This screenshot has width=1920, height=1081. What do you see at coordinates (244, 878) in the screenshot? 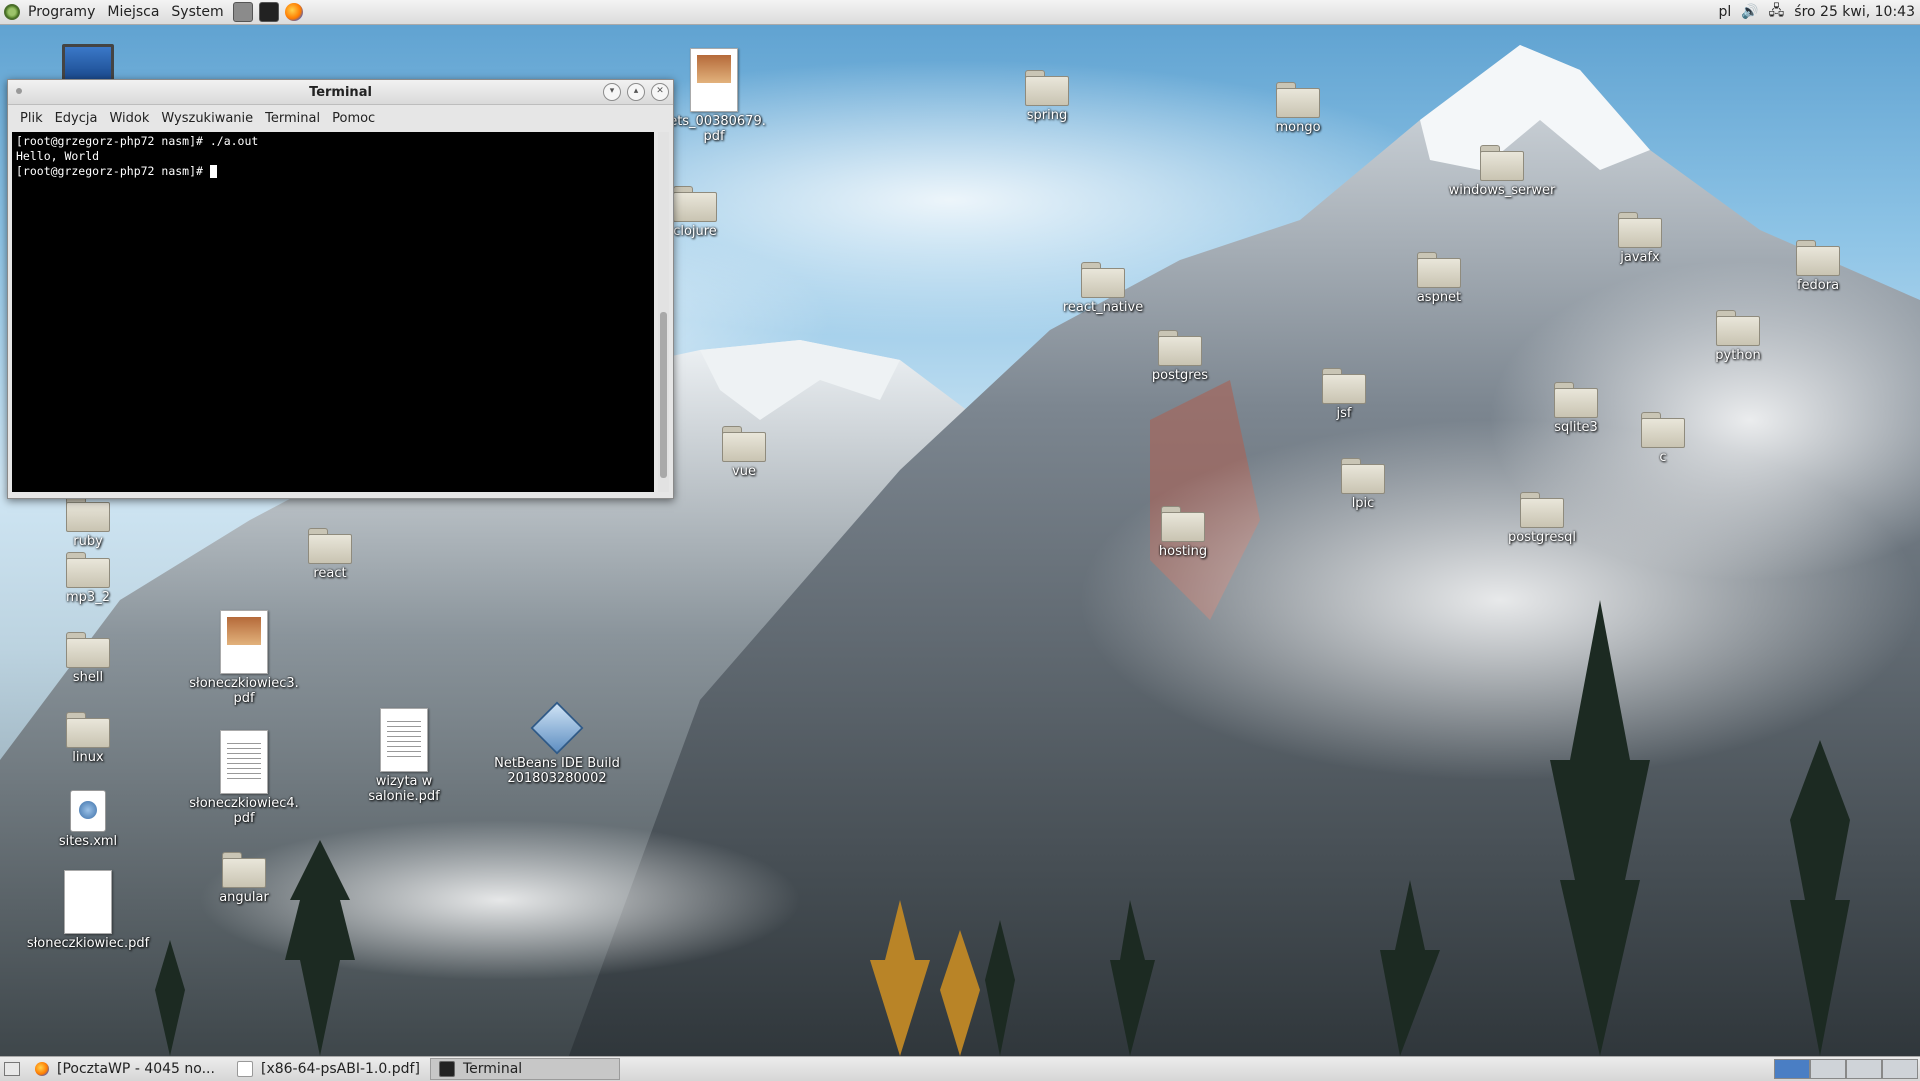
I see `desktop-icon-angular: angular` at bounding box center [244, 878].